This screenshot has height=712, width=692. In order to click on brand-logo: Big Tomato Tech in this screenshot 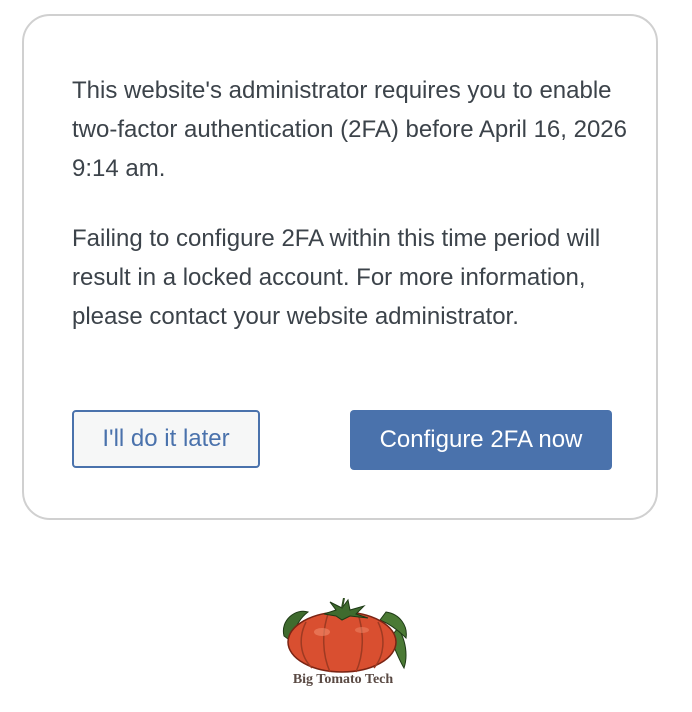, I will do `click(345, 645)`.